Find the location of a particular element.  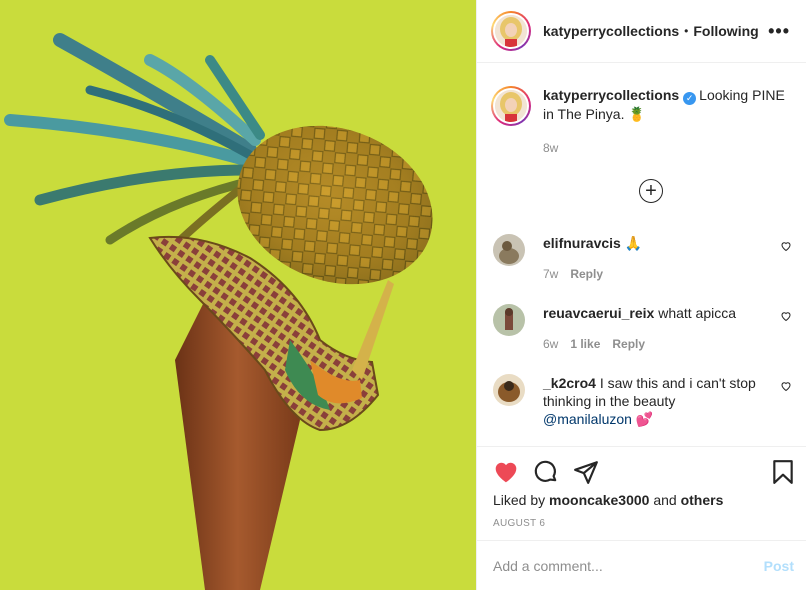

caption-story-ring is located at coordinates (511, 106).